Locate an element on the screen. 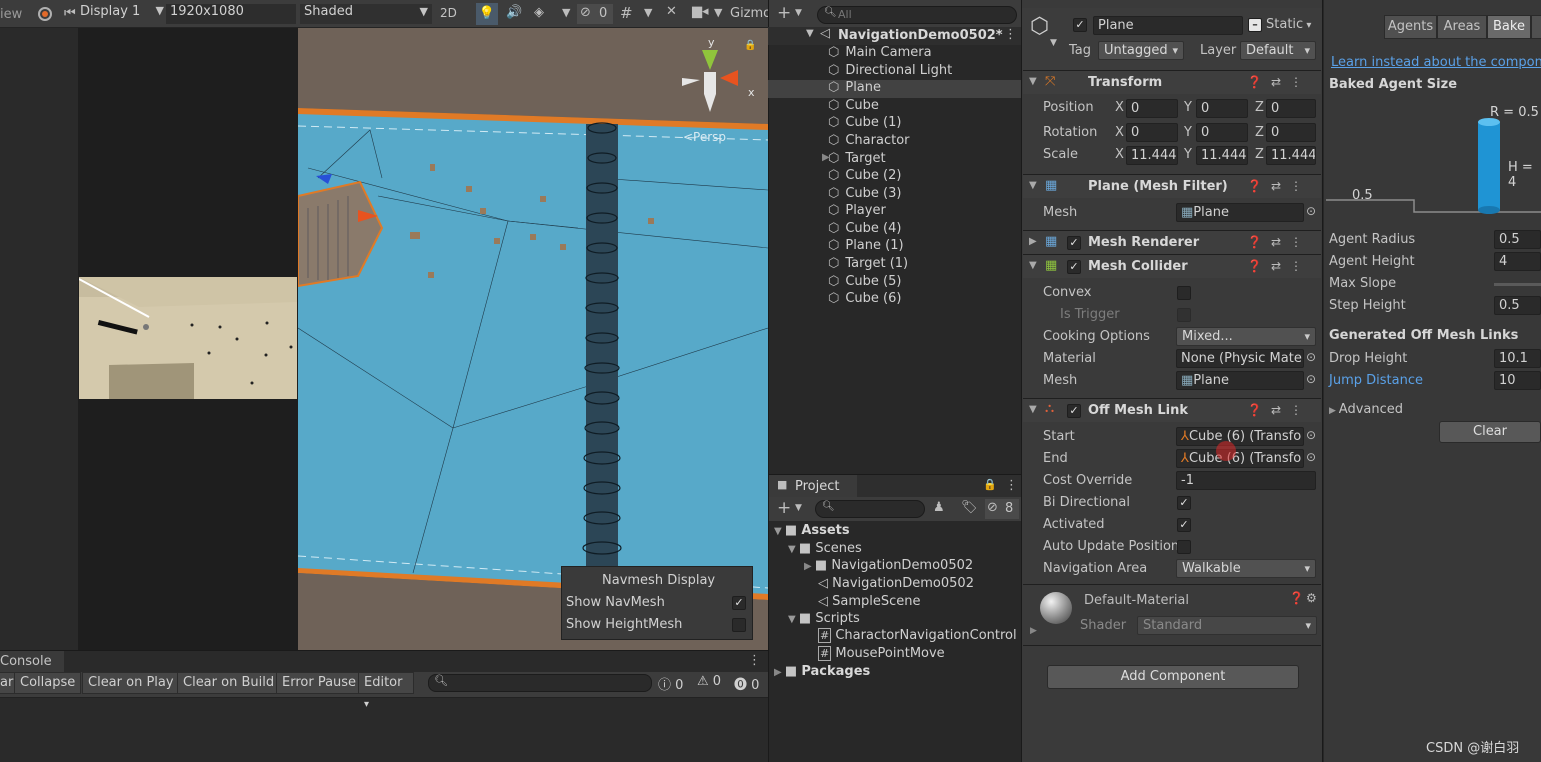 This screenshot has width=1541, height=762. list-item: ⬡ Target (1) is located at coordinates (868, 263).